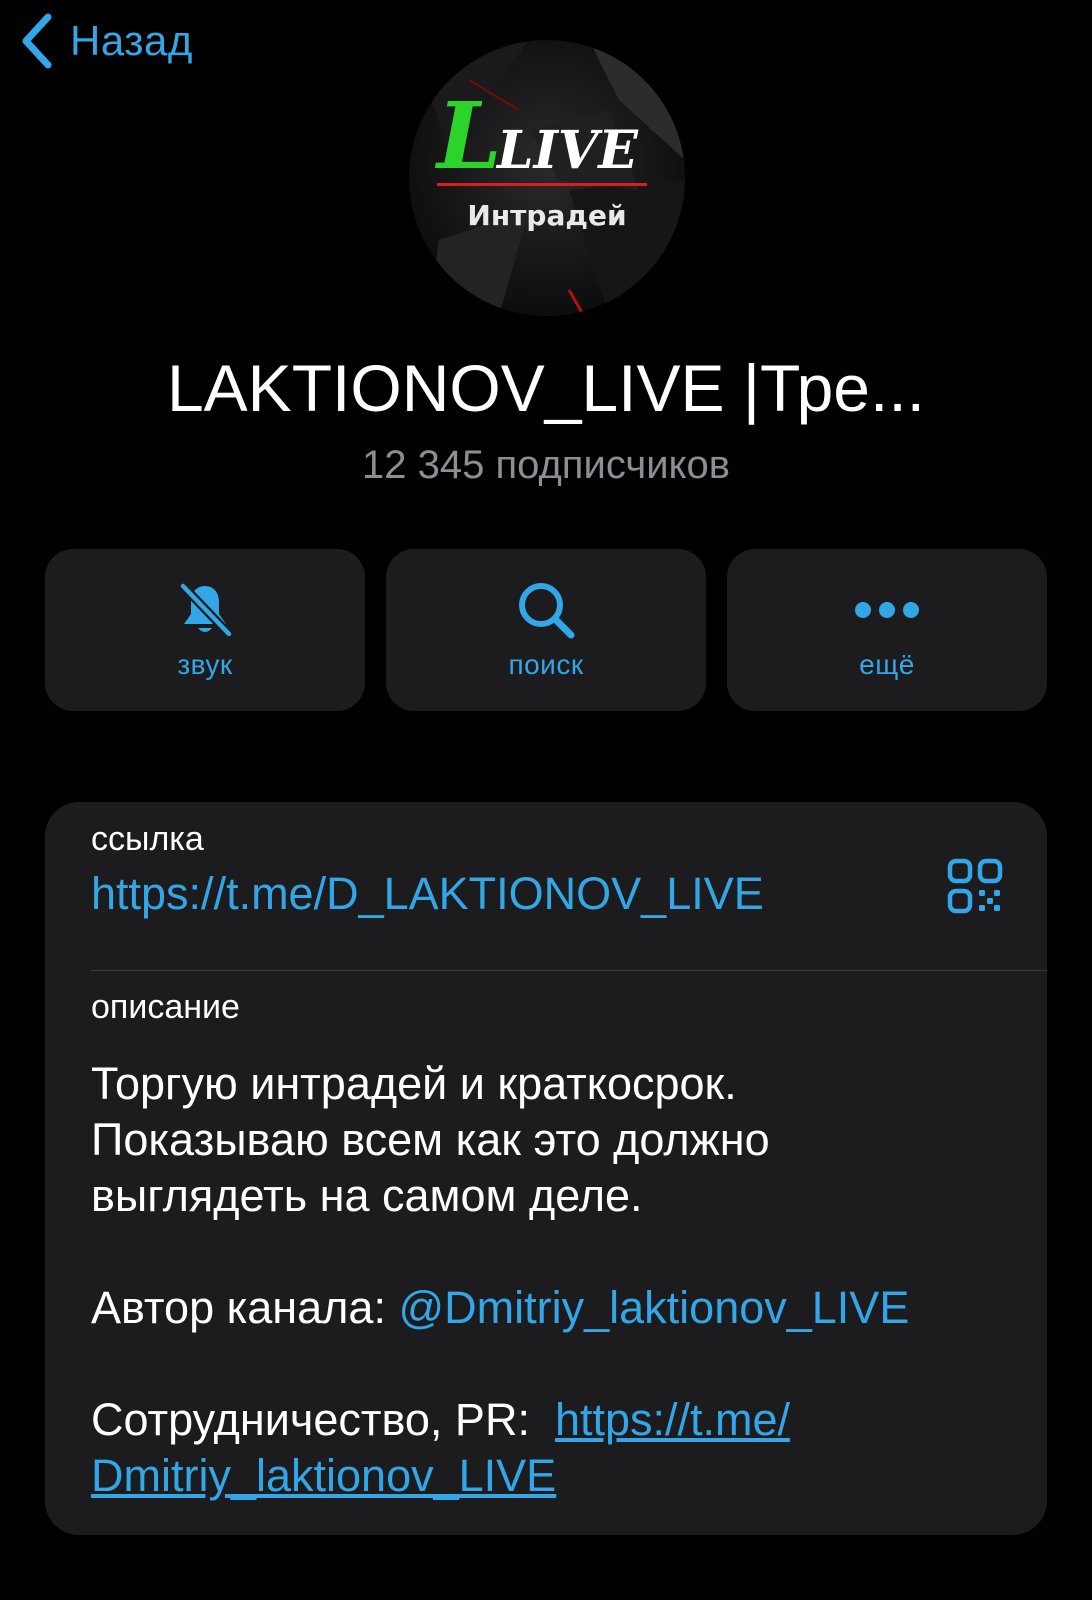  I want to click on pr-line-continued: Dmitriy_laktionov_LIVE, so click(556, 1476).